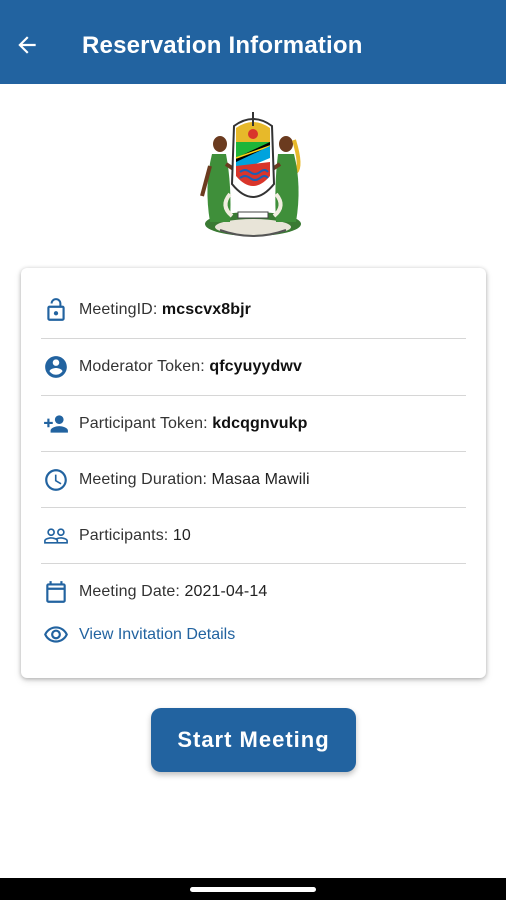 The width and height of the screenshot is (506, 900). I want to click on participant-token-value: kdcqgnvukp, so click(260, 423).